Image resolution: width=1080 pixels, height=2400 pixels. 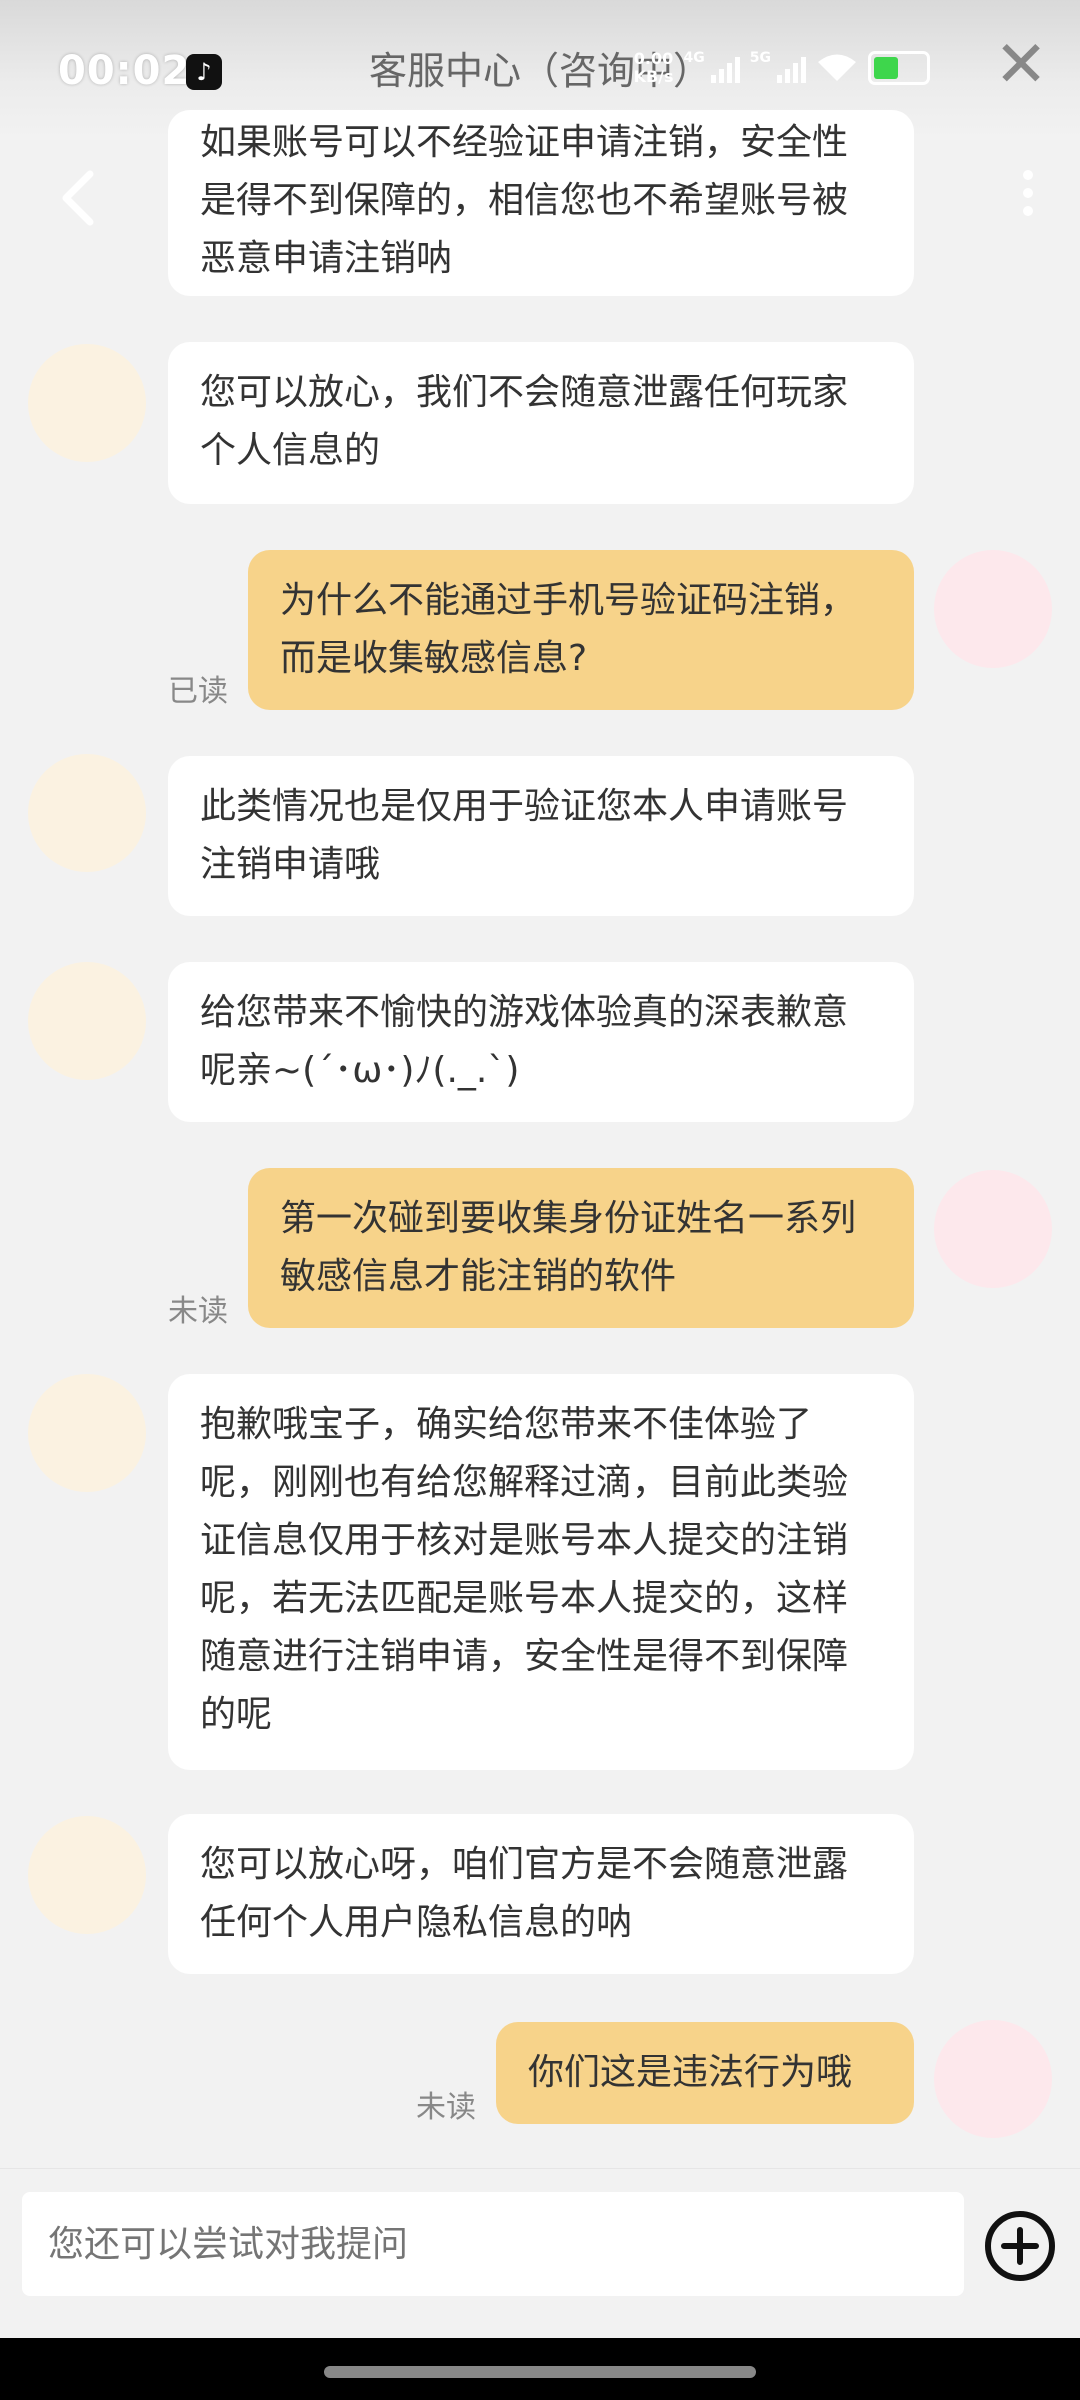 I want to click on back-arrow-icon, so click(x=78, y=198).